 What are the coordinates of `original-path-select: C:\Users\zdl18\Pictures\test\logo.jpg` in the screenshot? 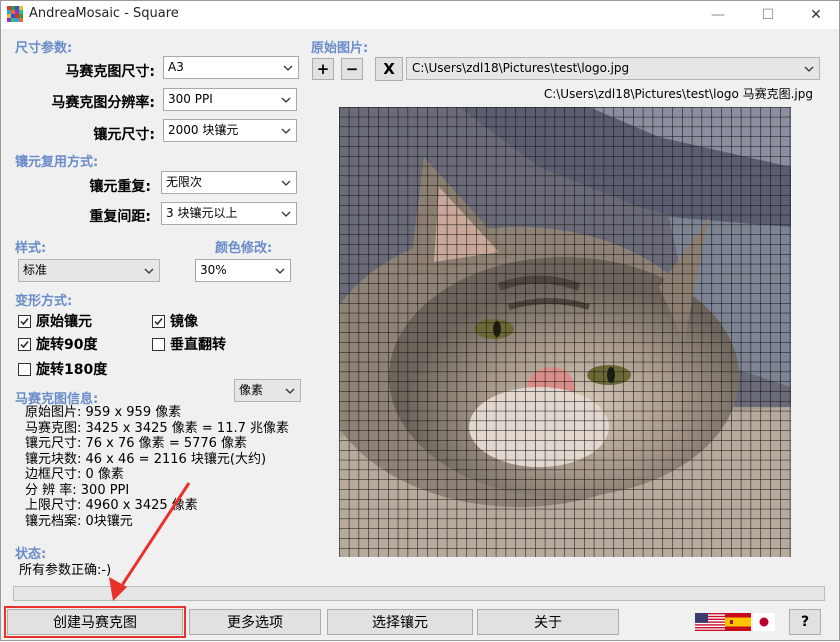 It's located at (613, 68).